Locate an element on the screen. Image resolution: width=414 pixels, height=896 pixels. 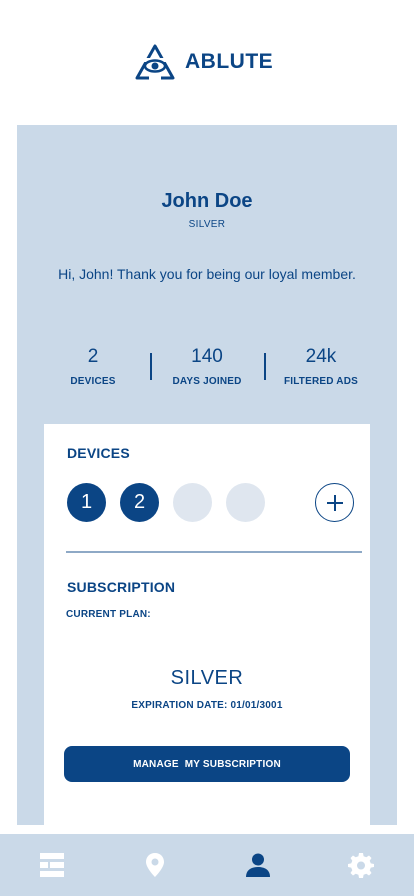
stat-value: 2 is located at coordinates (93, 356).